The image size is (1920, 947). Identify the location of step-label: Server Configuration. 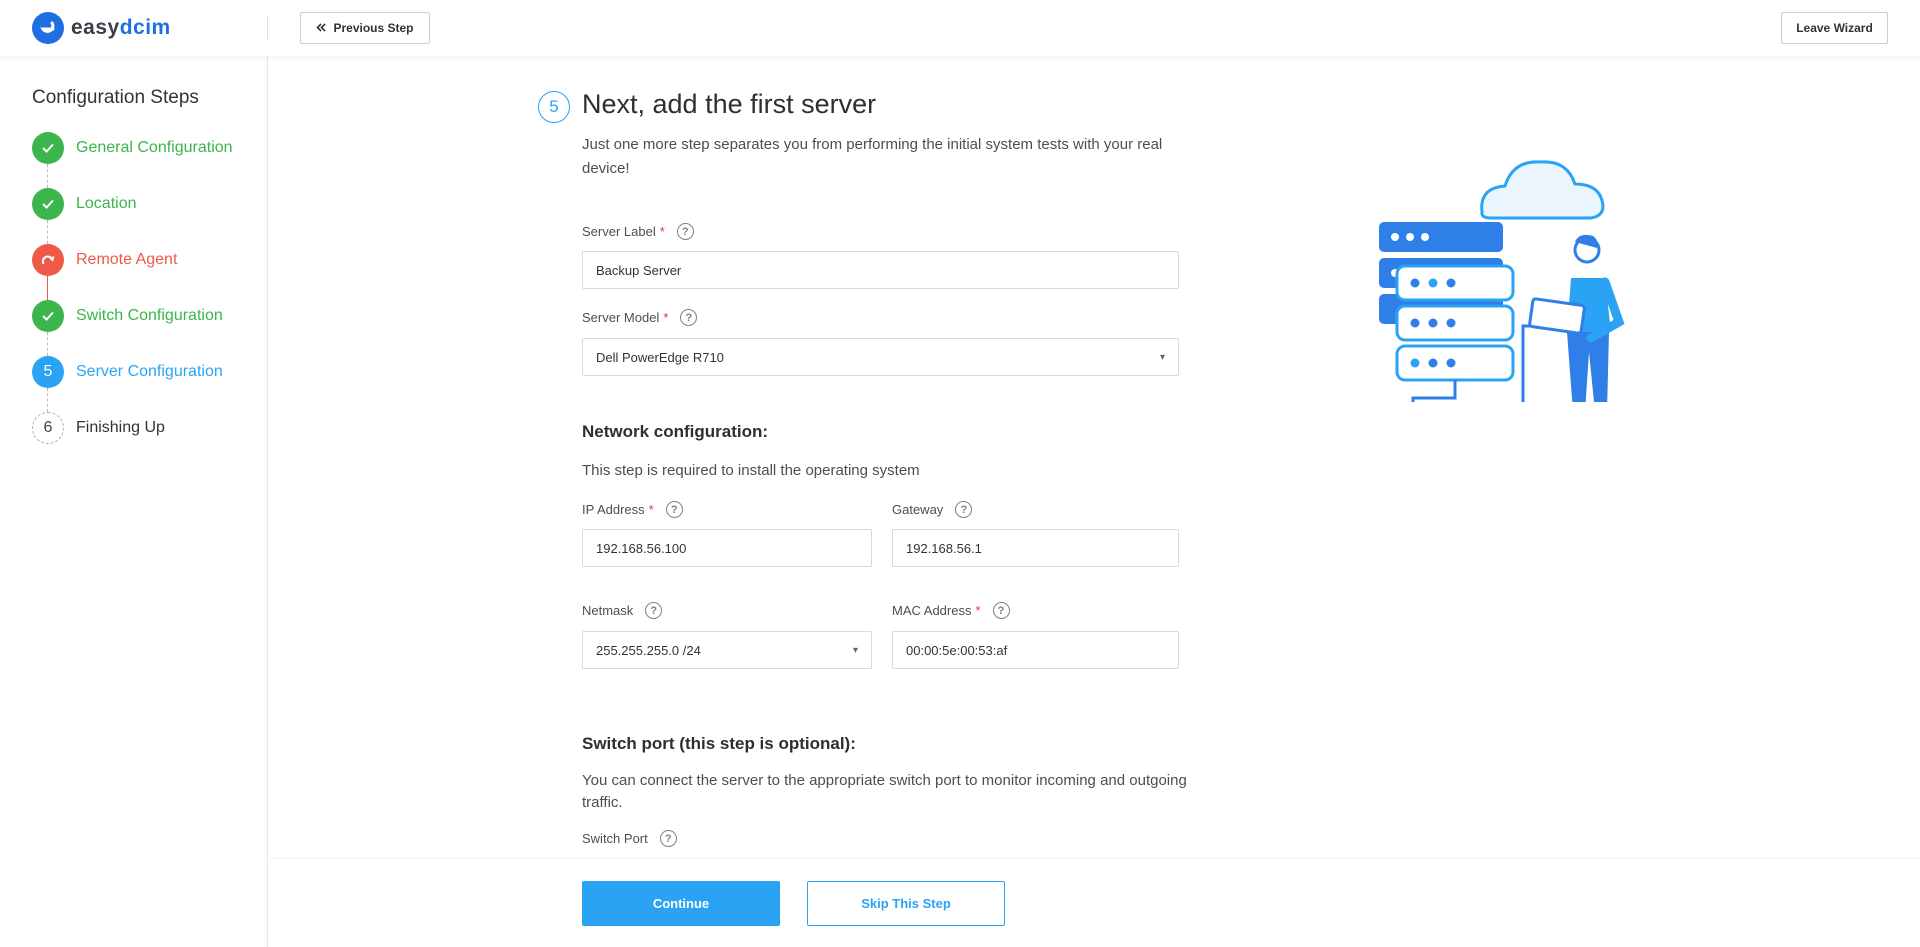
(149, 371).